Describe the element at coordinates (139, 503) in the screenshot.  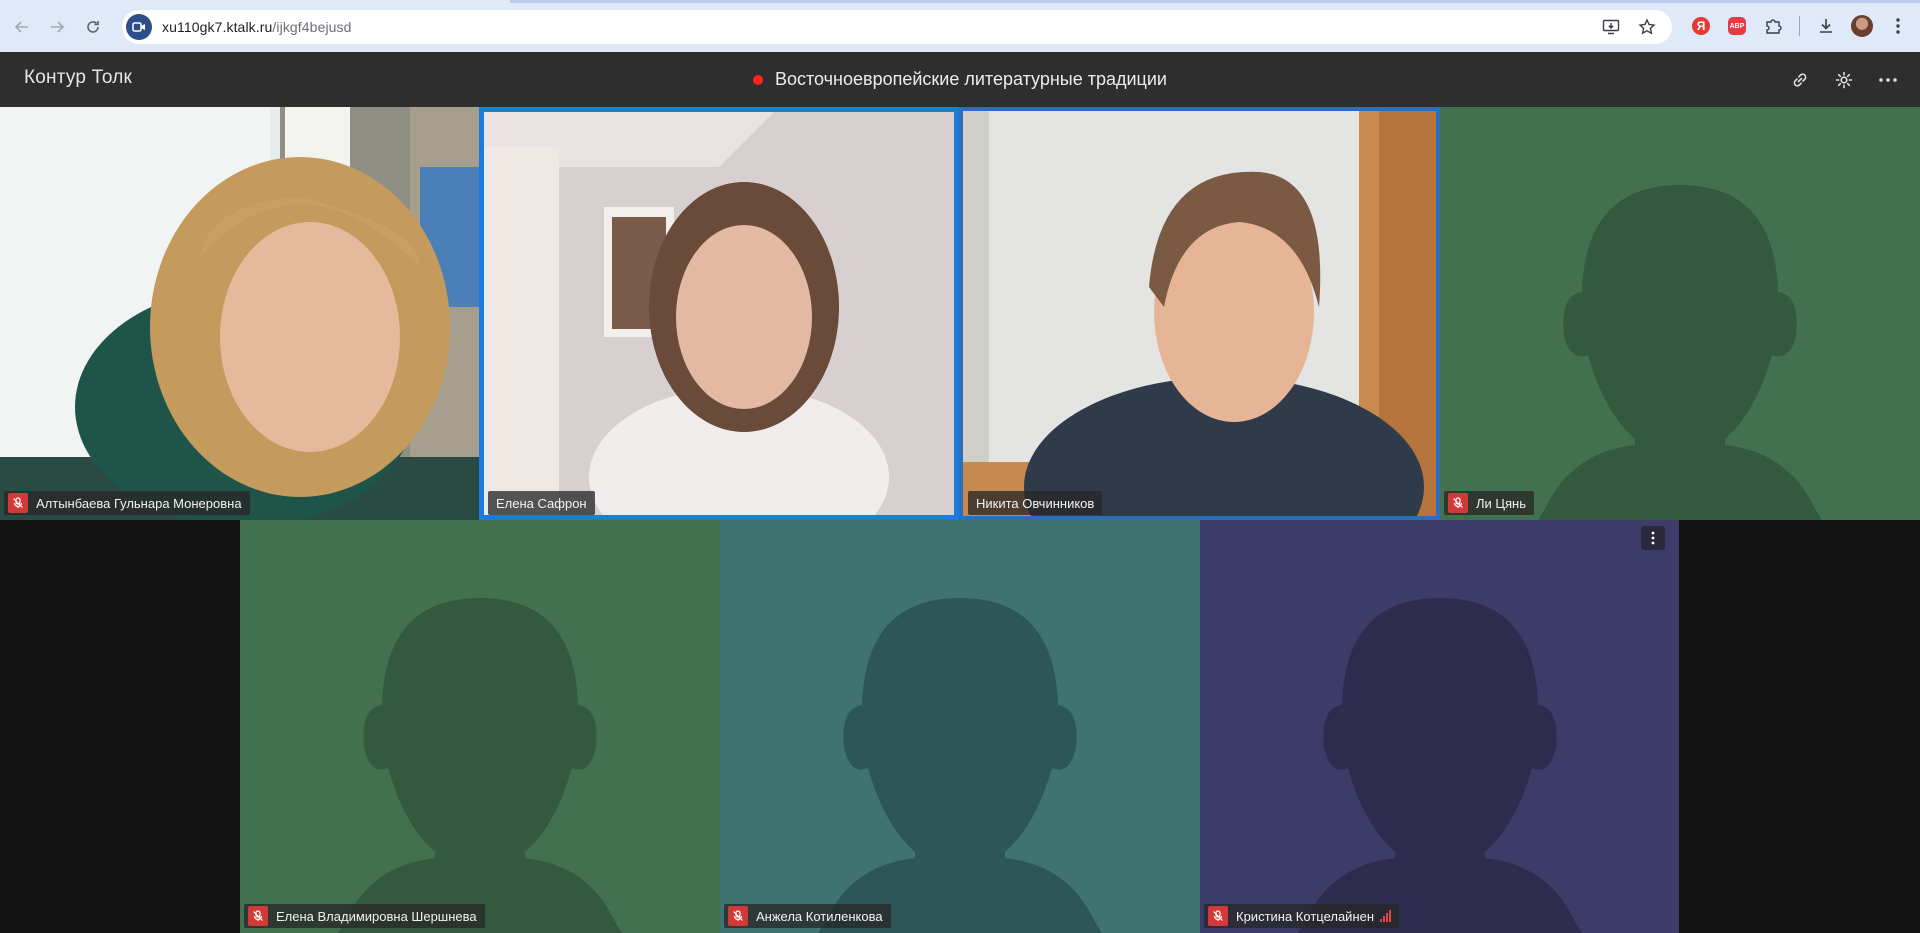
I see `participant-name: Алтынбаева Гульнара Монеровна` at that location.